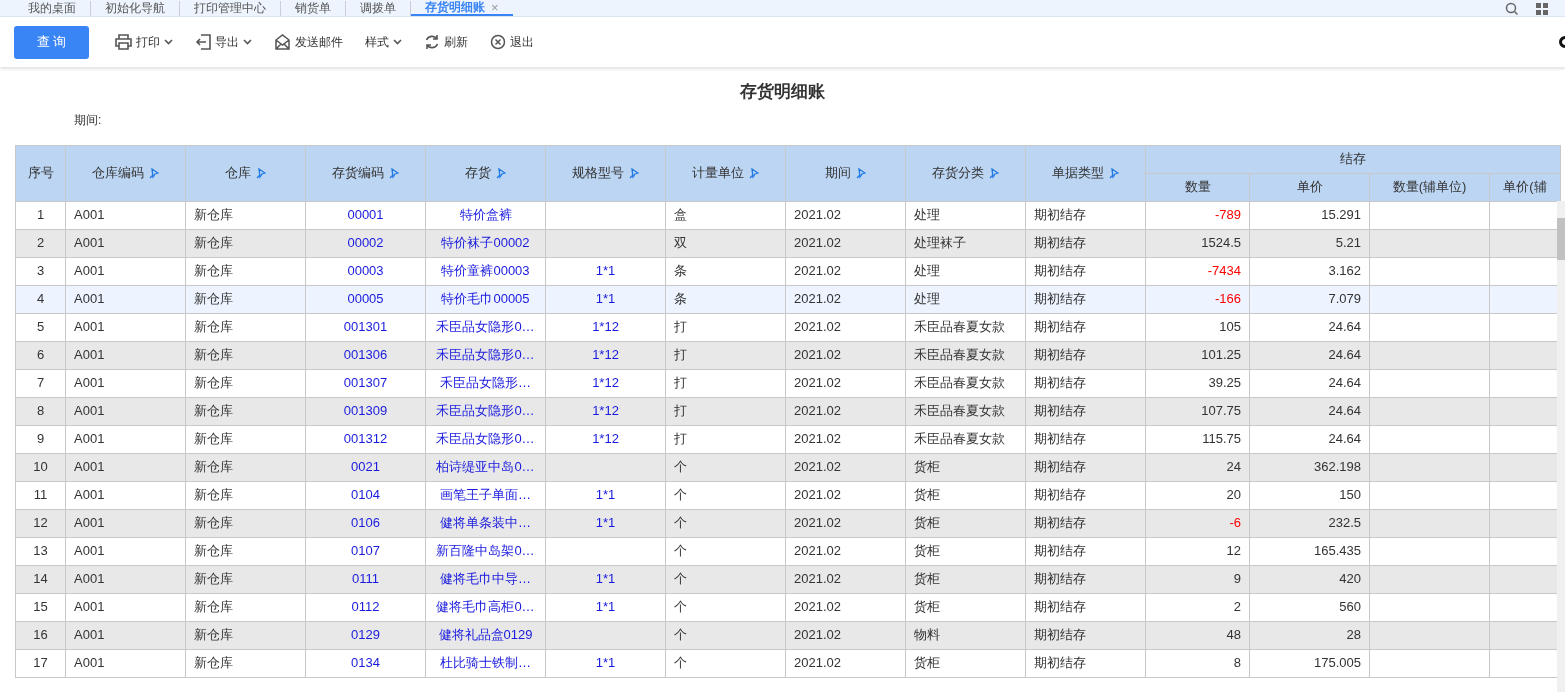 The width and height of the screenshot is (1565, 692). I want to click on table-row: 9 A001 新仓库 001312 禾臣品女隐形0… 1*12 打 2021.02 禾臣品春夏女款 期初结存 115.75 24.64, so click(788, 439).